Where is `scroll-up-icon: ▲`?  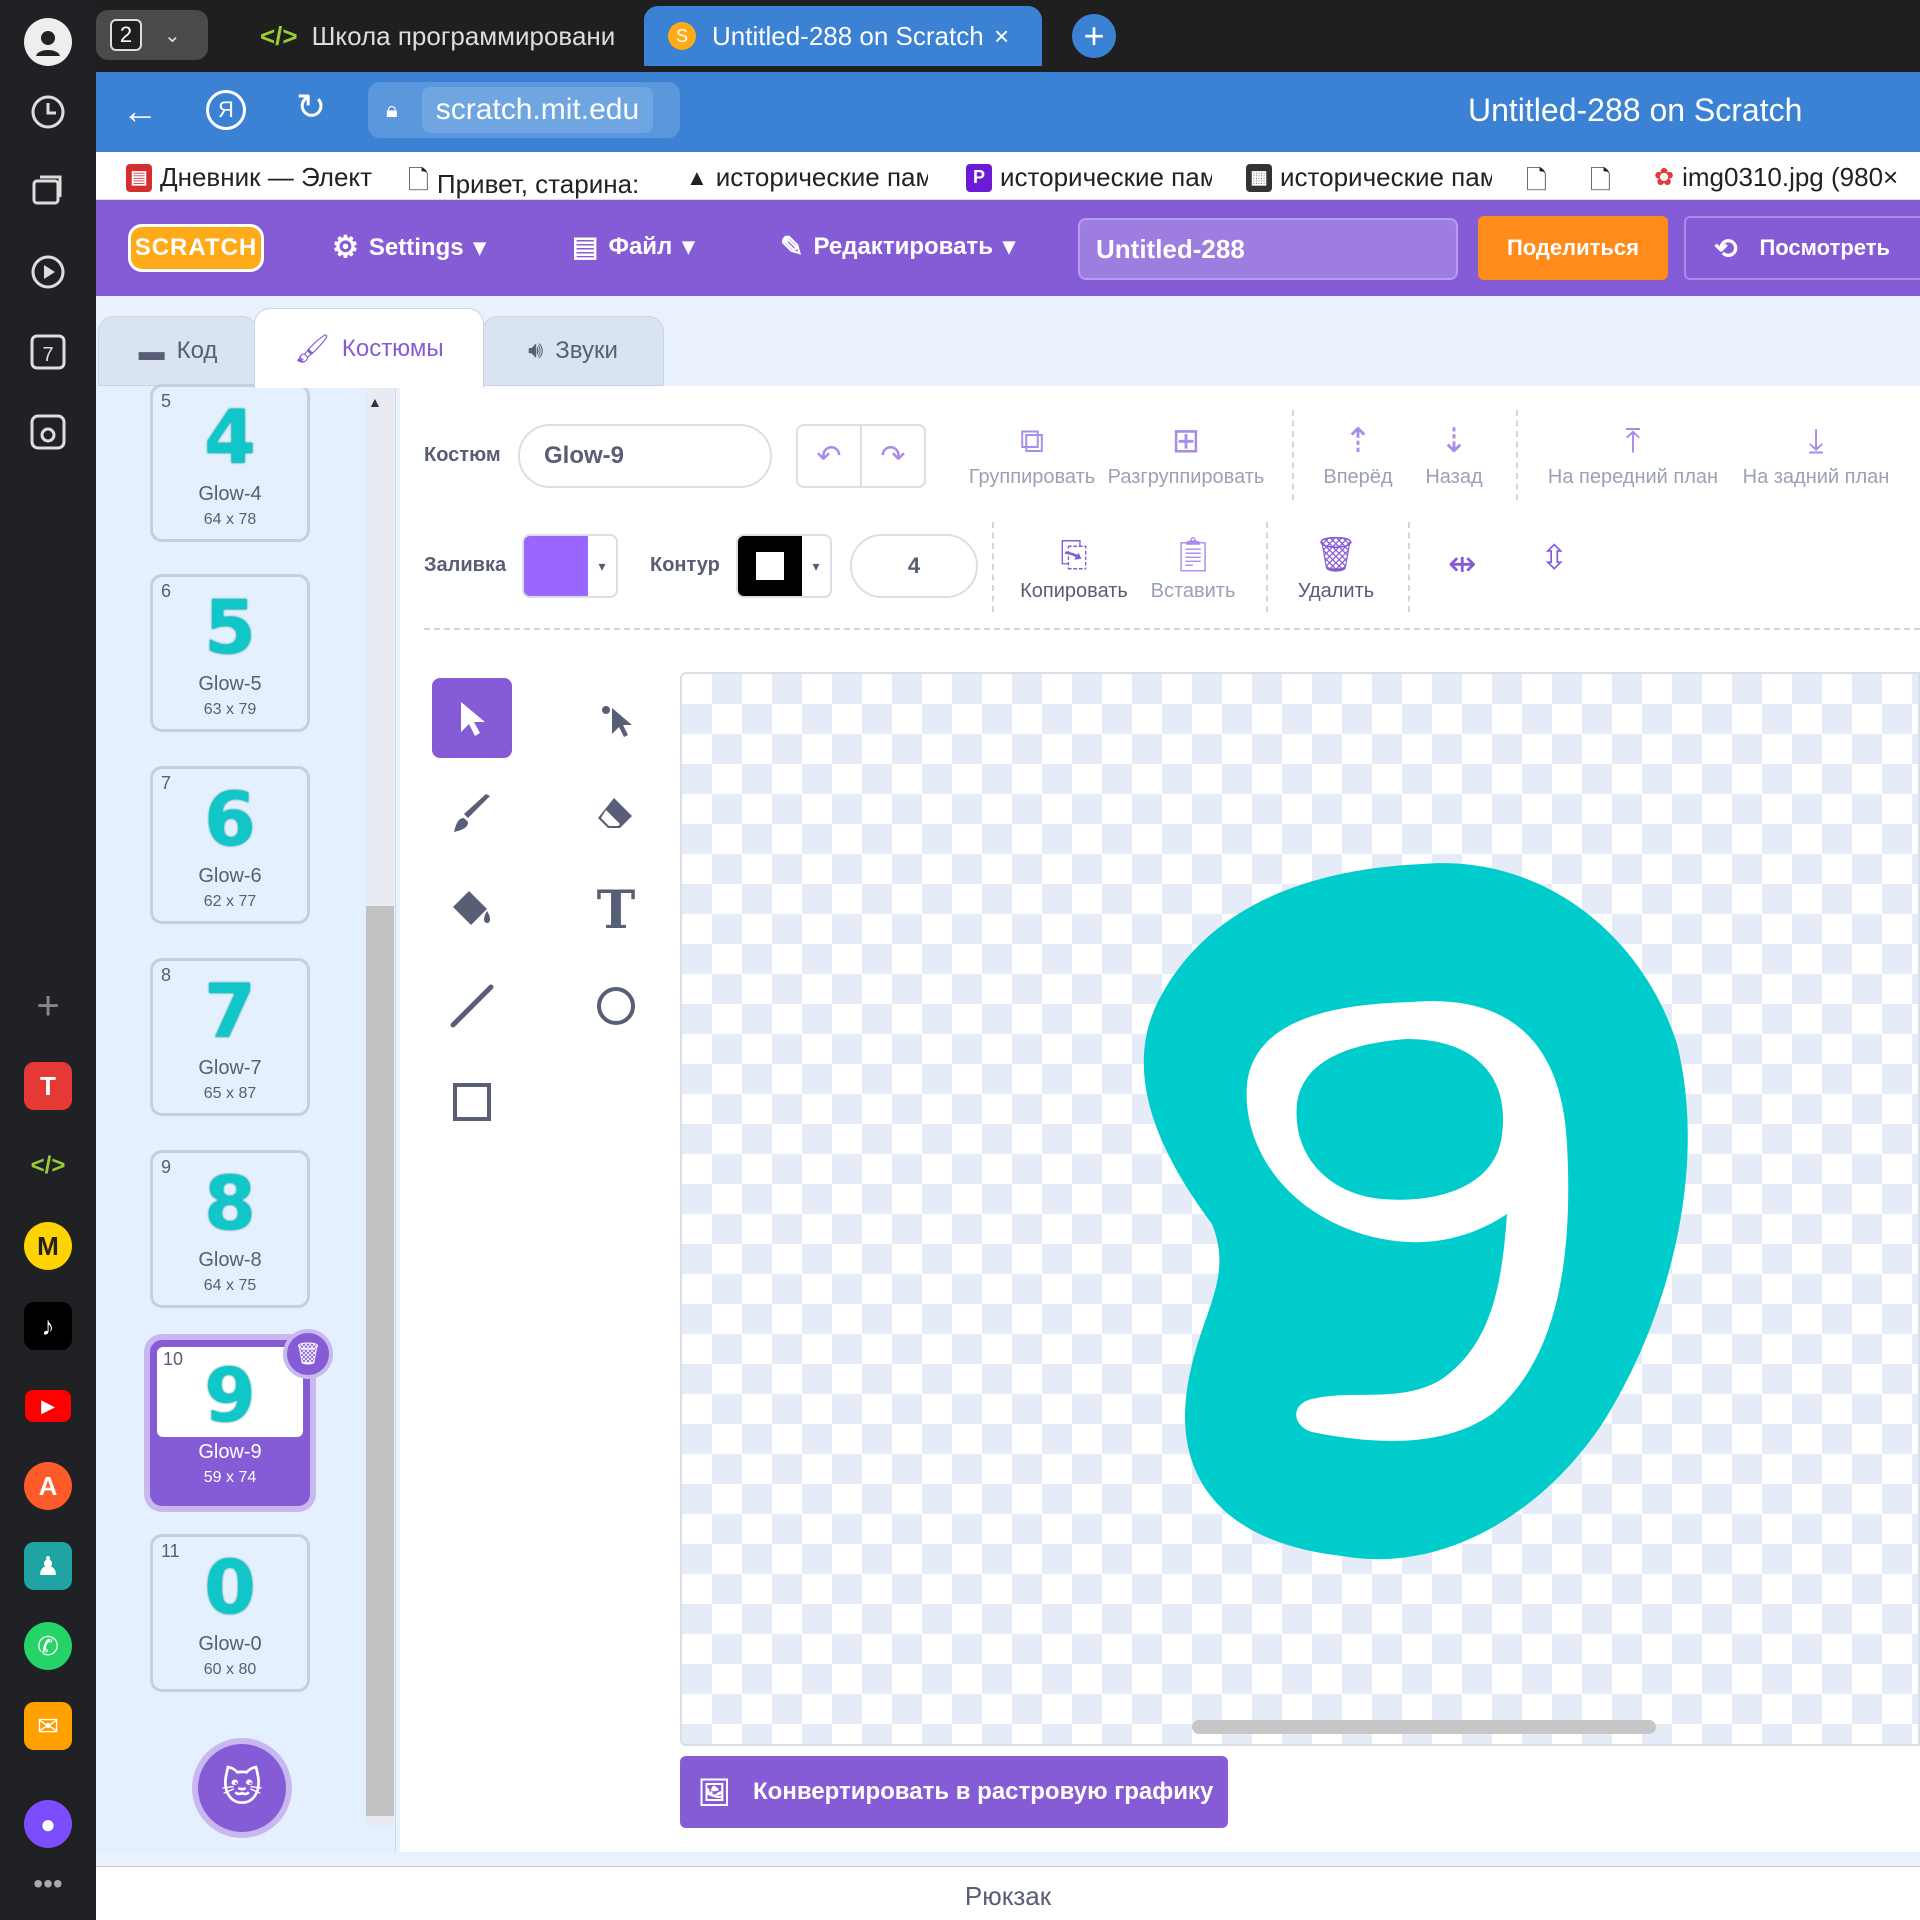 scroll-up-icon: ▲ is located at coordinates (375, 402).